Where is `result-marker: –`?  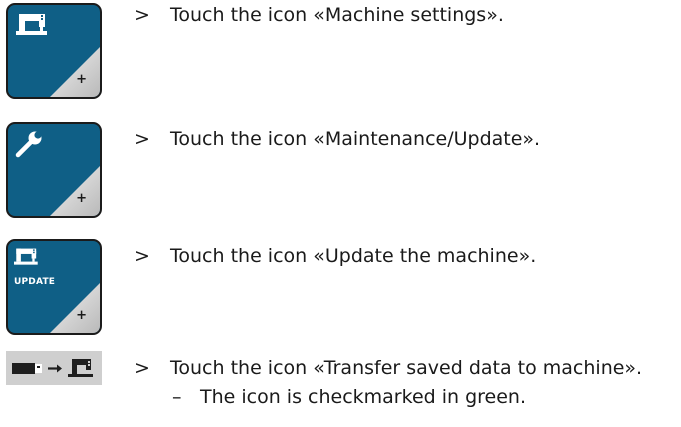 result-marker: – is located at coordinates (177, 397).